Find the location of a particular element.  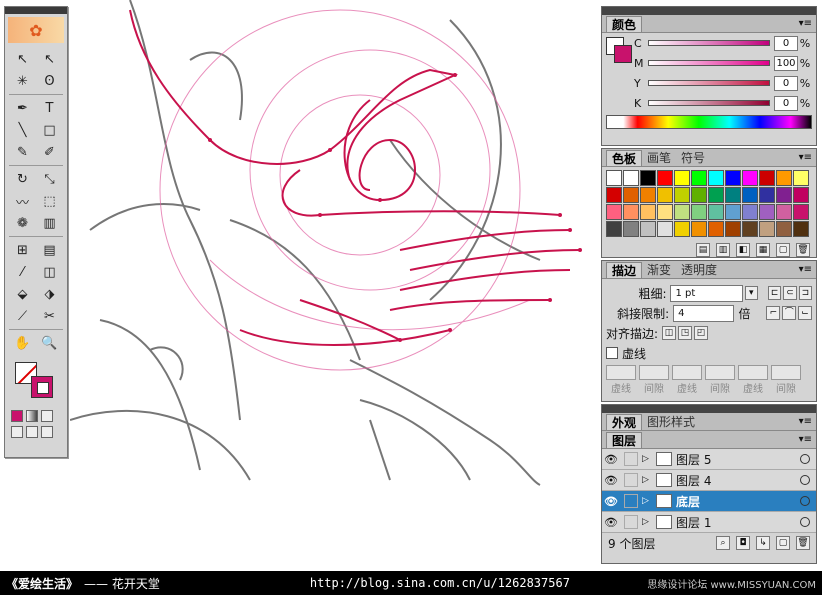

layer-row: 👁 ▷ 图层 1 is located at coordinates (709, 522).